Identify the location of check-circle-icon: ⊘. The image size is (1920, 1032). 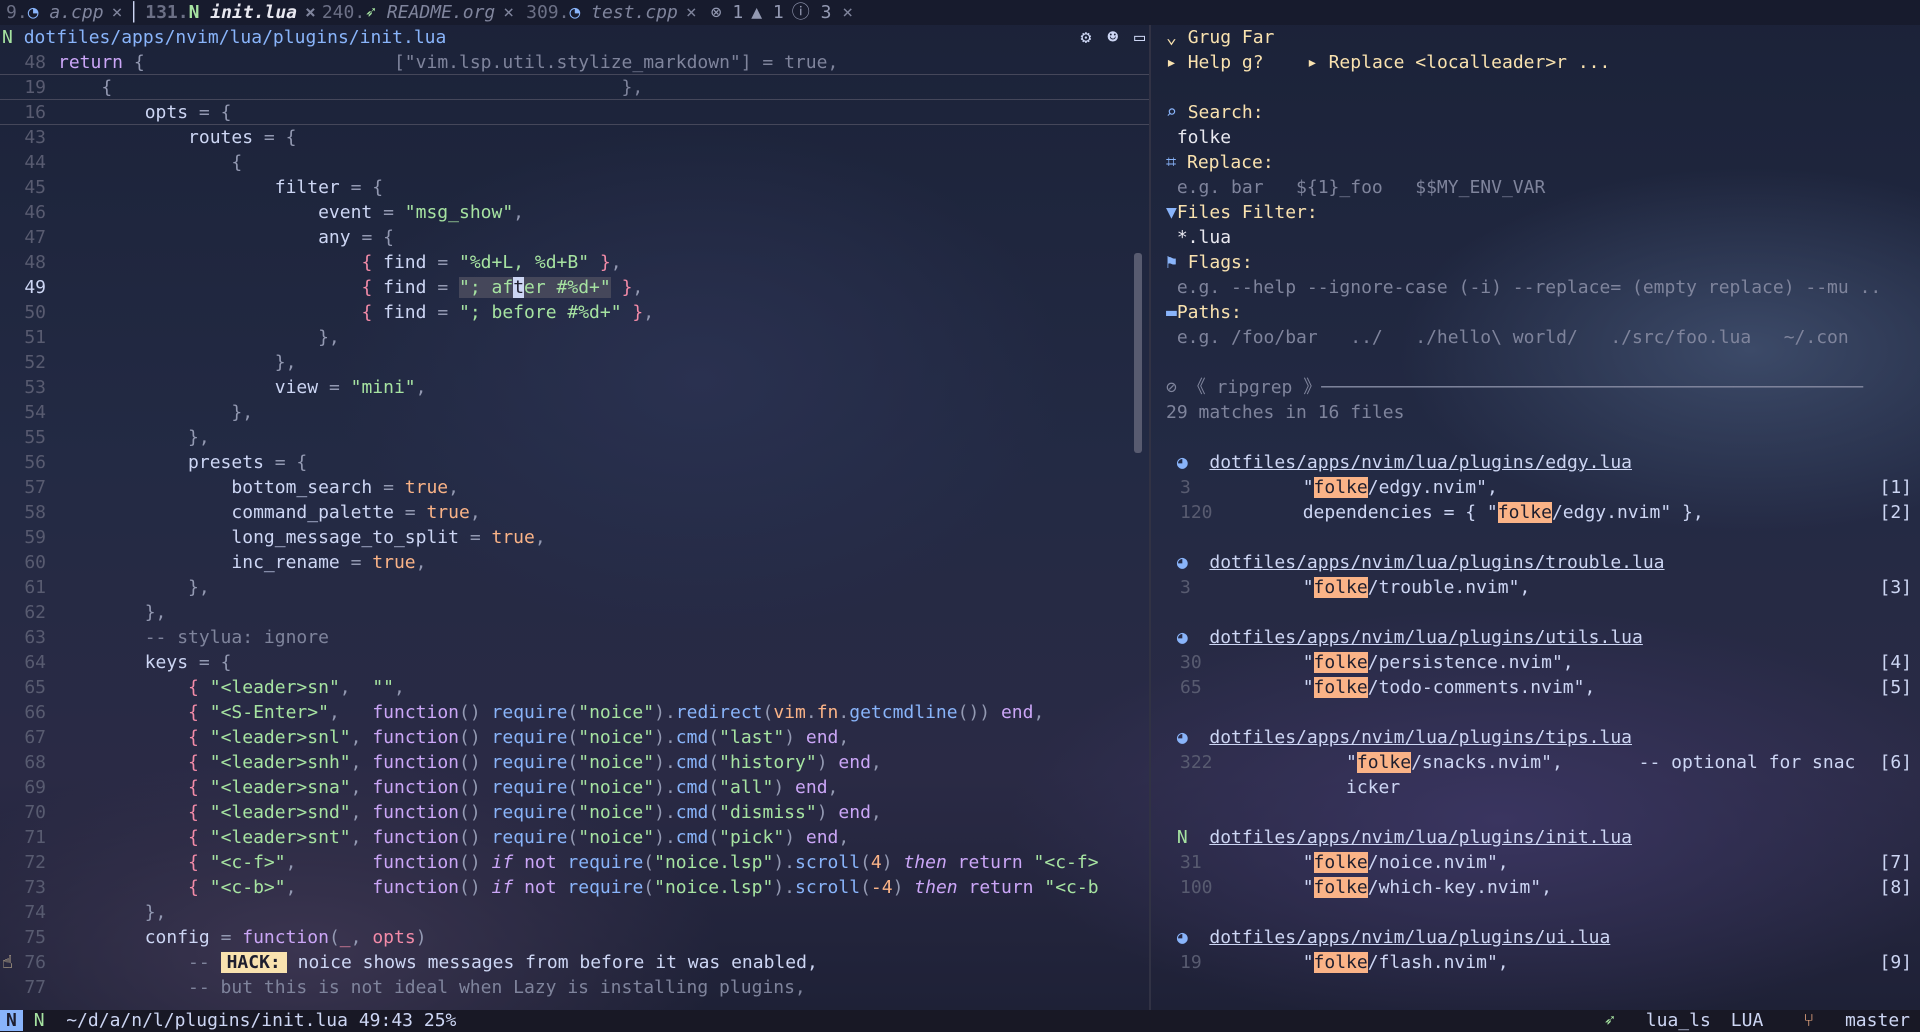
(1171, 387).